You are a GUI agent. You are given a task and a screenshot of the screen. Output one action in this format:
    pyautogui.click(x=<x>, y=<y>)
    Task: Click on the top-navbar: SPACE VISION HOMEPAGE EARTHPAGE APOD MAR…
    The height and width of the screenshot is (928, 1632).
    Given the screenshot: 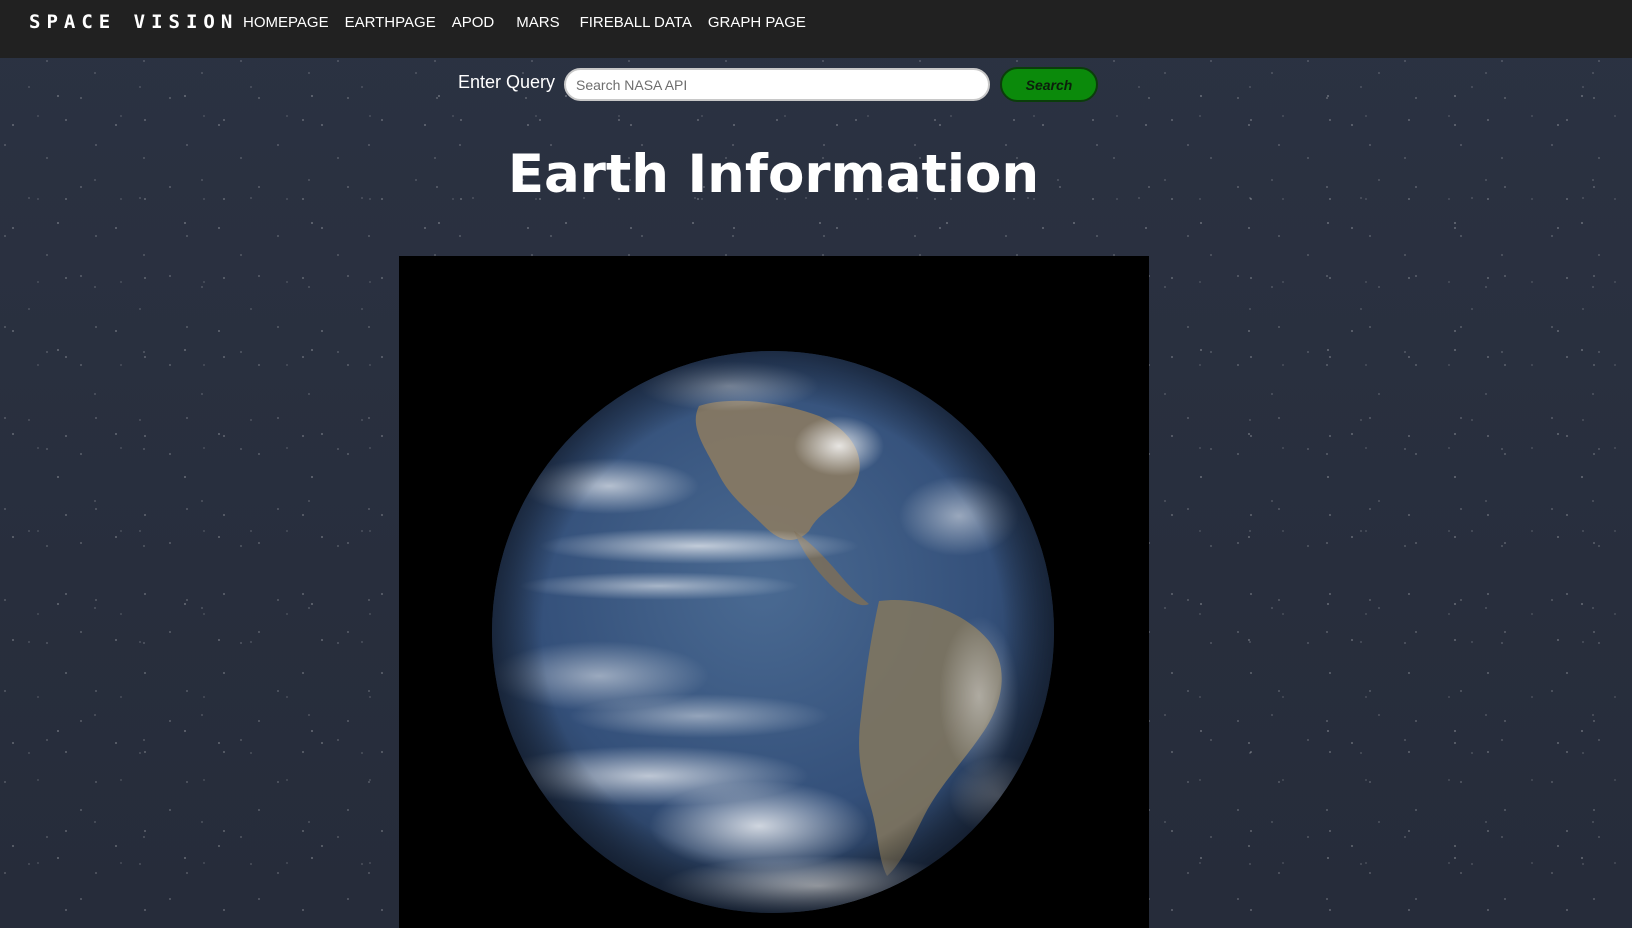 What is the action you would take?
    pyautogui.click(x=816, y=29)
    